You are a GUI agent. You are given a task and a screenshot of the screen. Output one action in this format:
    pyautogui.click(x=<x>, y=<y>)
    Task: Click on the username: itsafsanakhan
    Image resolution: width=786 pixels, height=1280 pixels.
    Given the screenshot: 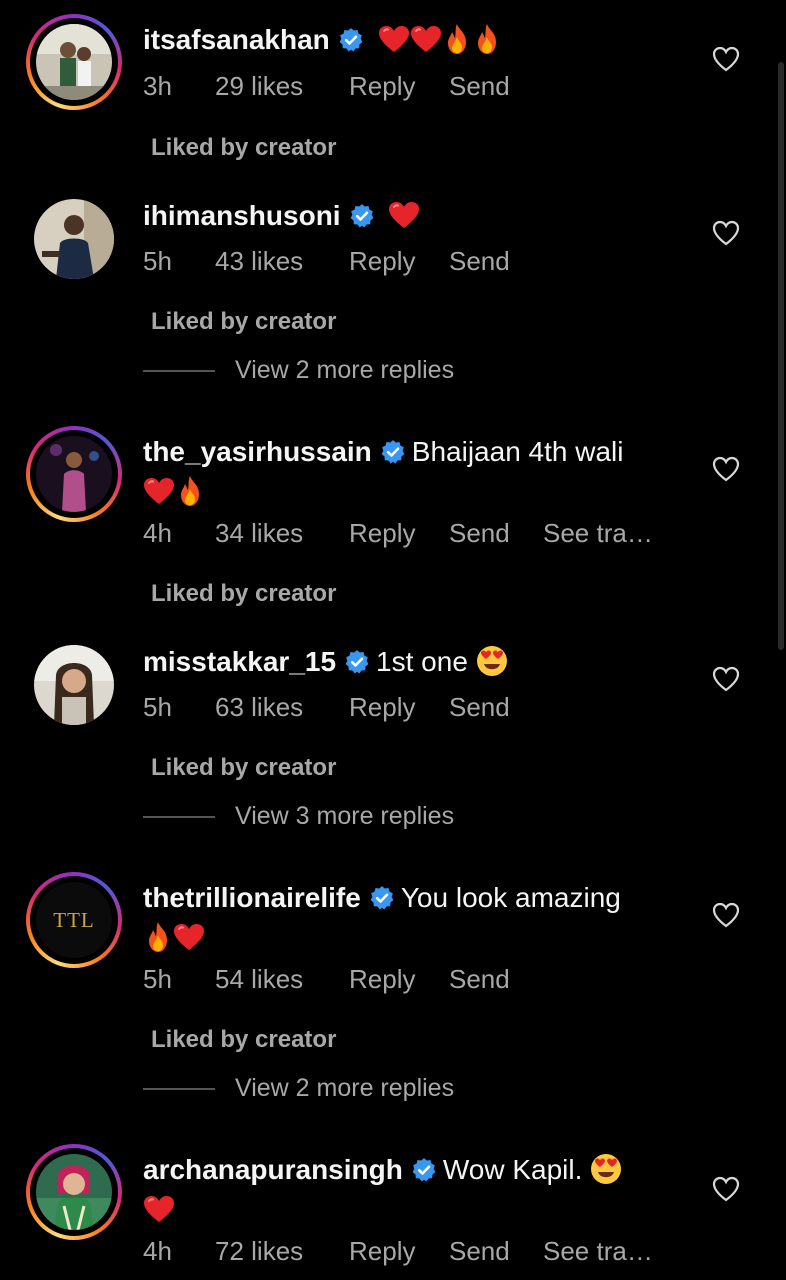 What is the action you would take?
    pyautogui.click(x=236, y=39)
    